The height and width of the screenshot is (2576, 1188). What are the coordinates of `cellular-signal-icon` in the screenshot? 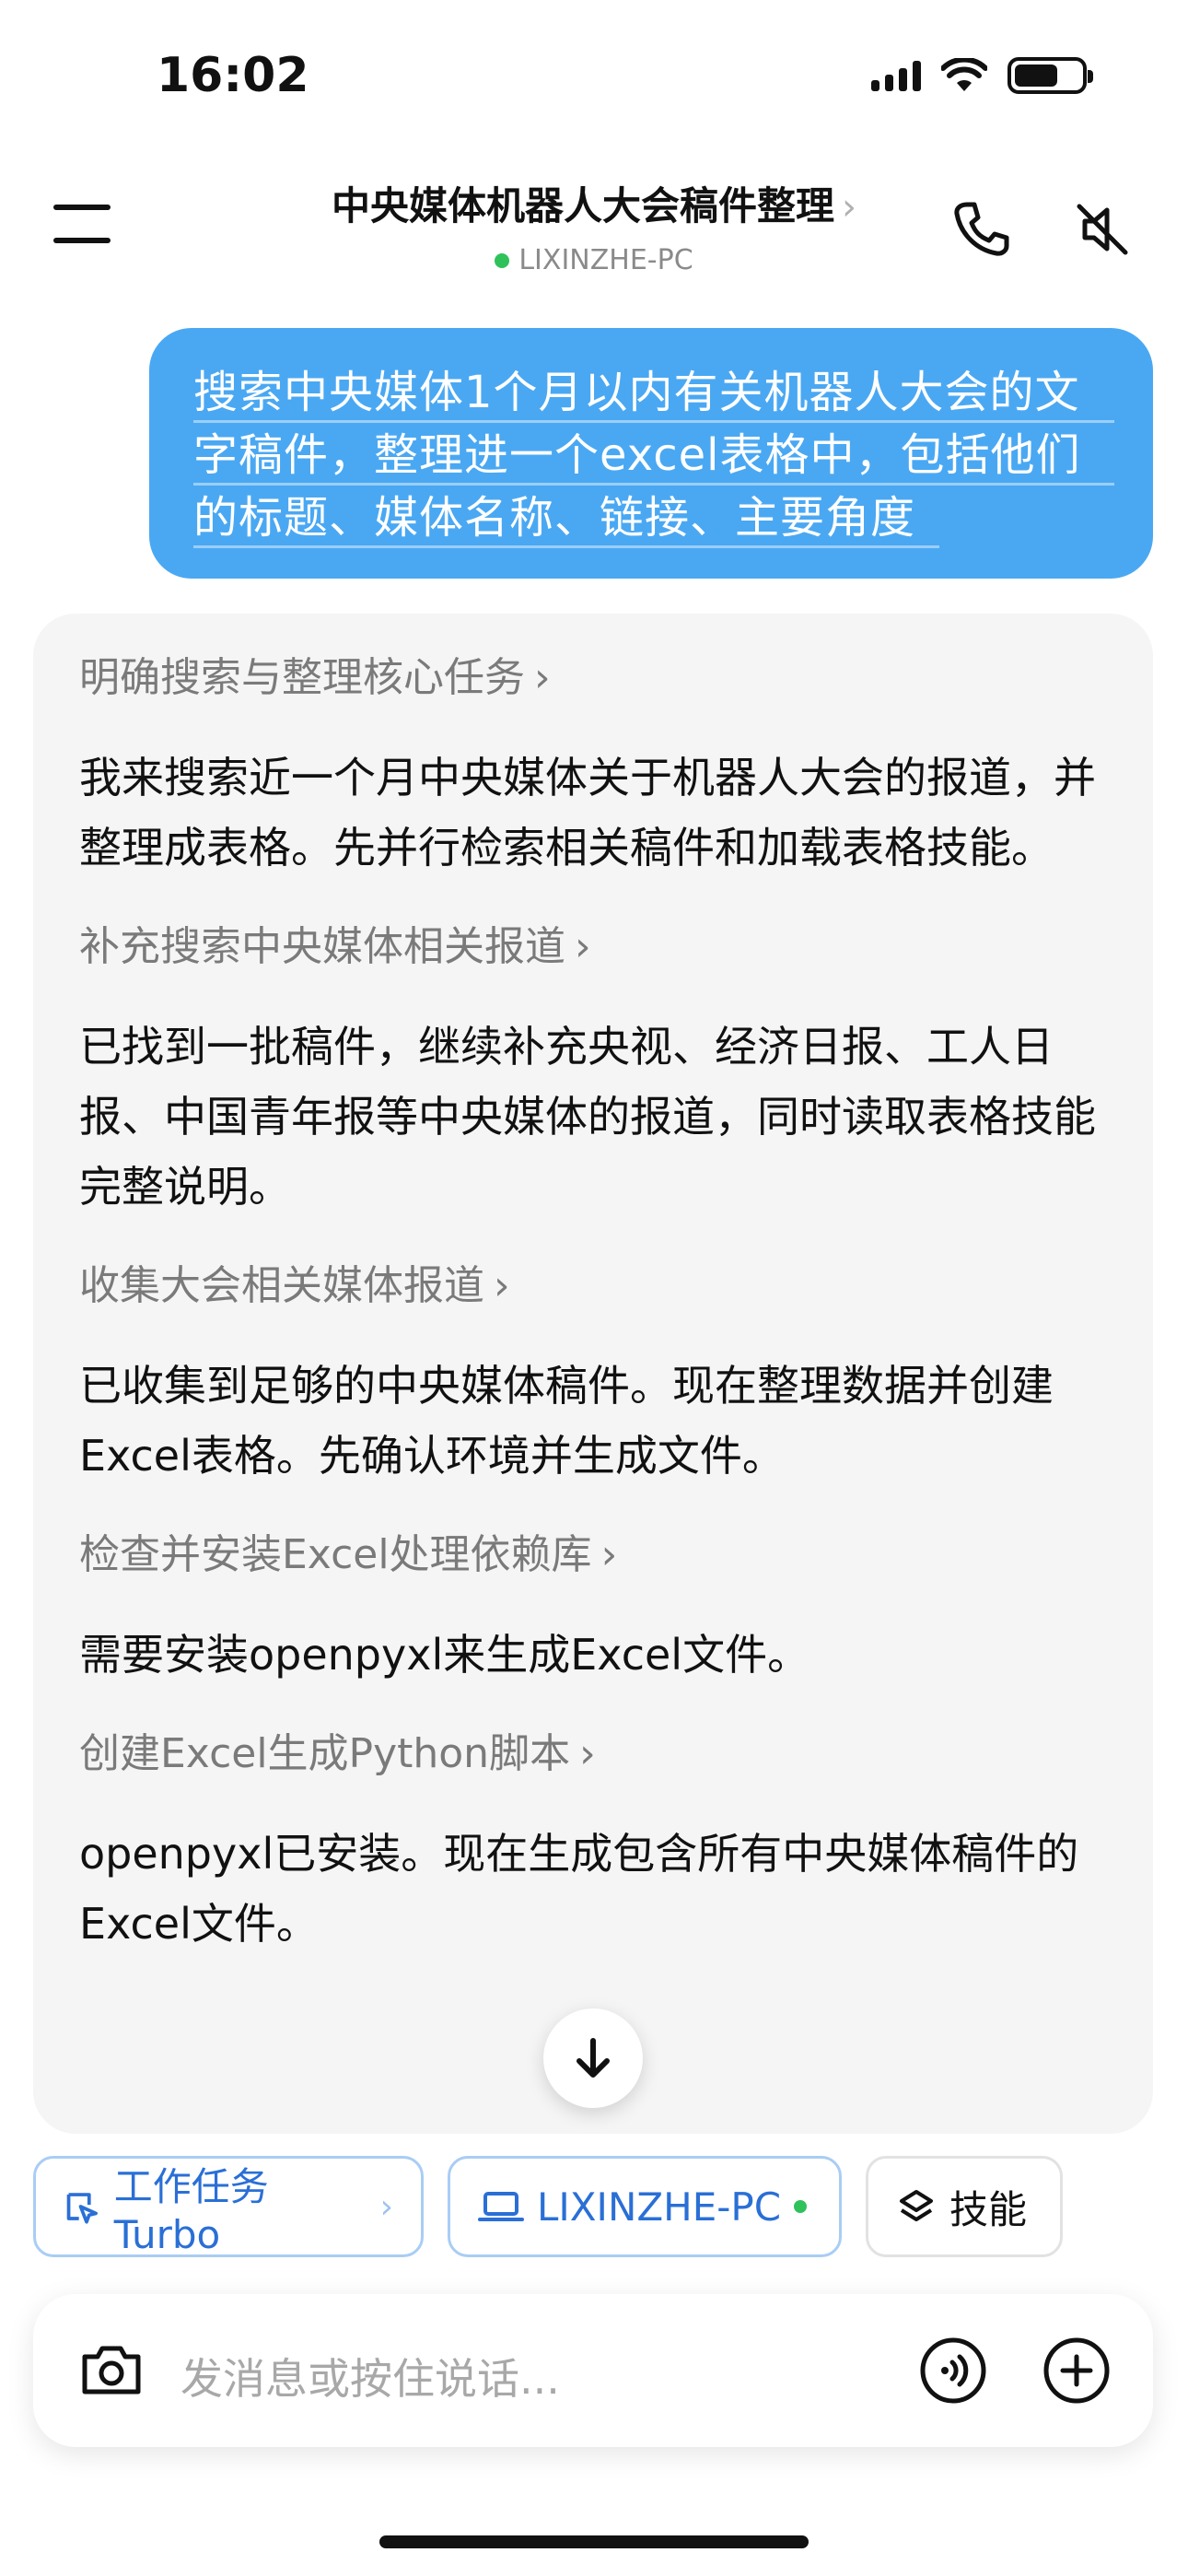 It's located at (896, 75).